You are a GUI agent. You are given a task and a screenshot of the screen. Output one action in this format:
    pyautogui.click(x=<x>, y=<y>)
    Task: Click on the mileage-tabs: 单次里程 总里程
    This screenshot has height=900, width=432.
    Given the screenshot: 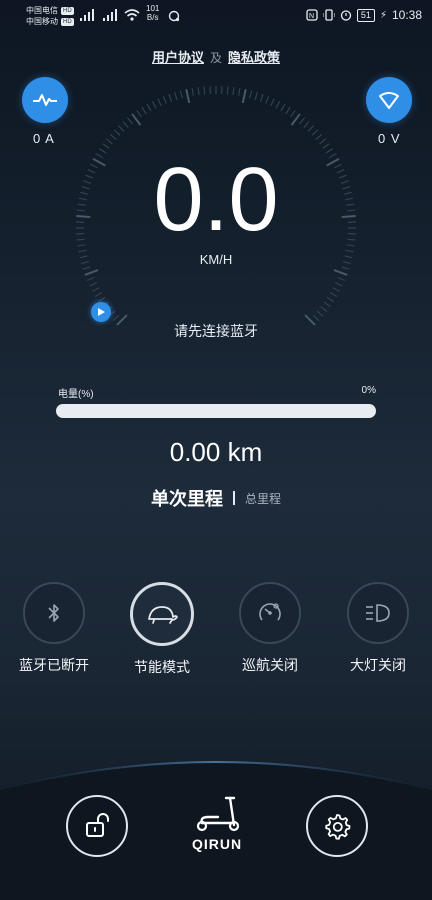 What is the action you would take?
    pyautogui.click(x=216, y=498)
    